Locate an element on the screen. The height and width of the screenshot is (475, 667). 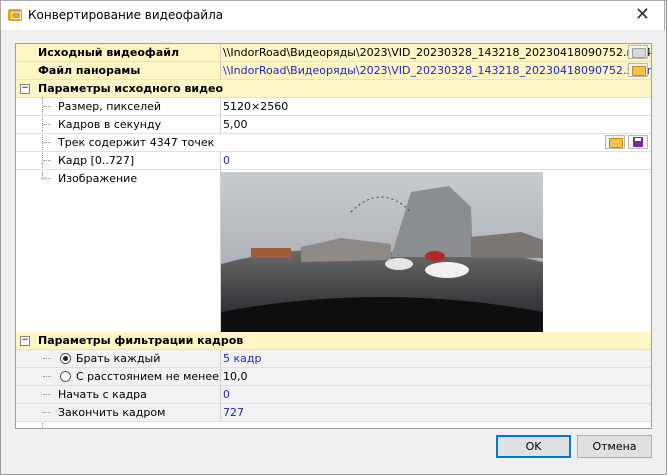
each-frame-value: 5 кадр is located at coordinates (436, 358).